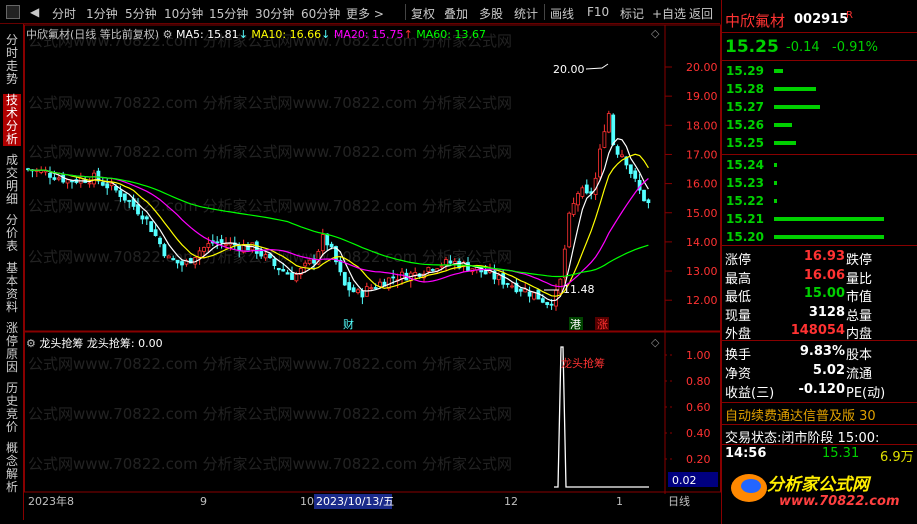  What do you see at coordinates (859, 297) in the screenshot?
I see `stat-label-2: 市值` at bounding box center [859, 297].